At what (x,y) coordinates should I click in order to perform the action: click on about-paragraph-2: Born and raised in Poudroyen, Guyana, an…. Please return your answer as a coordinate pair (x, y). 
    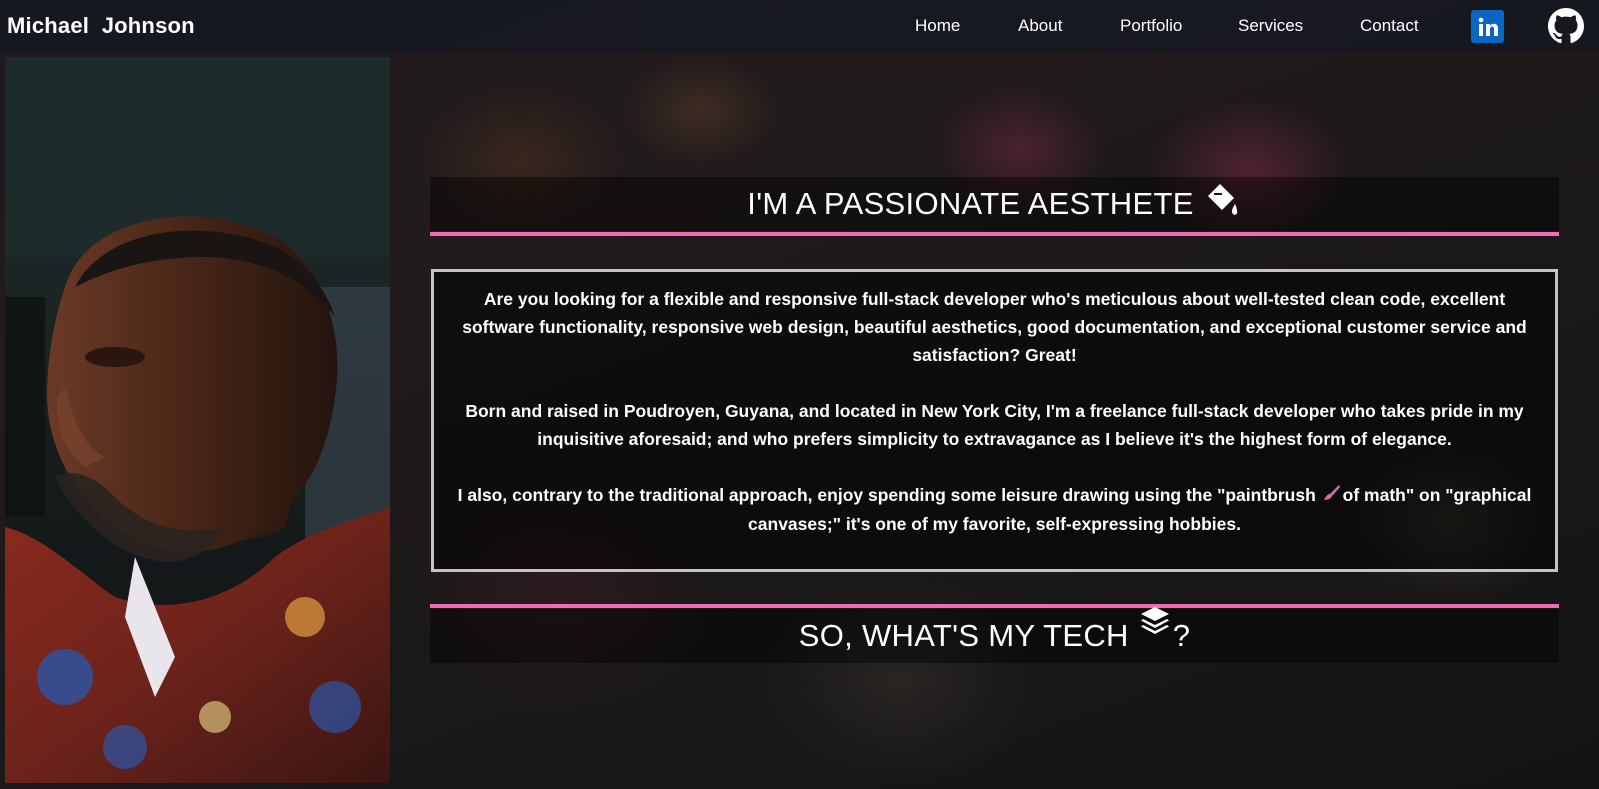
    Looking at the image, I should click on (994, 425).